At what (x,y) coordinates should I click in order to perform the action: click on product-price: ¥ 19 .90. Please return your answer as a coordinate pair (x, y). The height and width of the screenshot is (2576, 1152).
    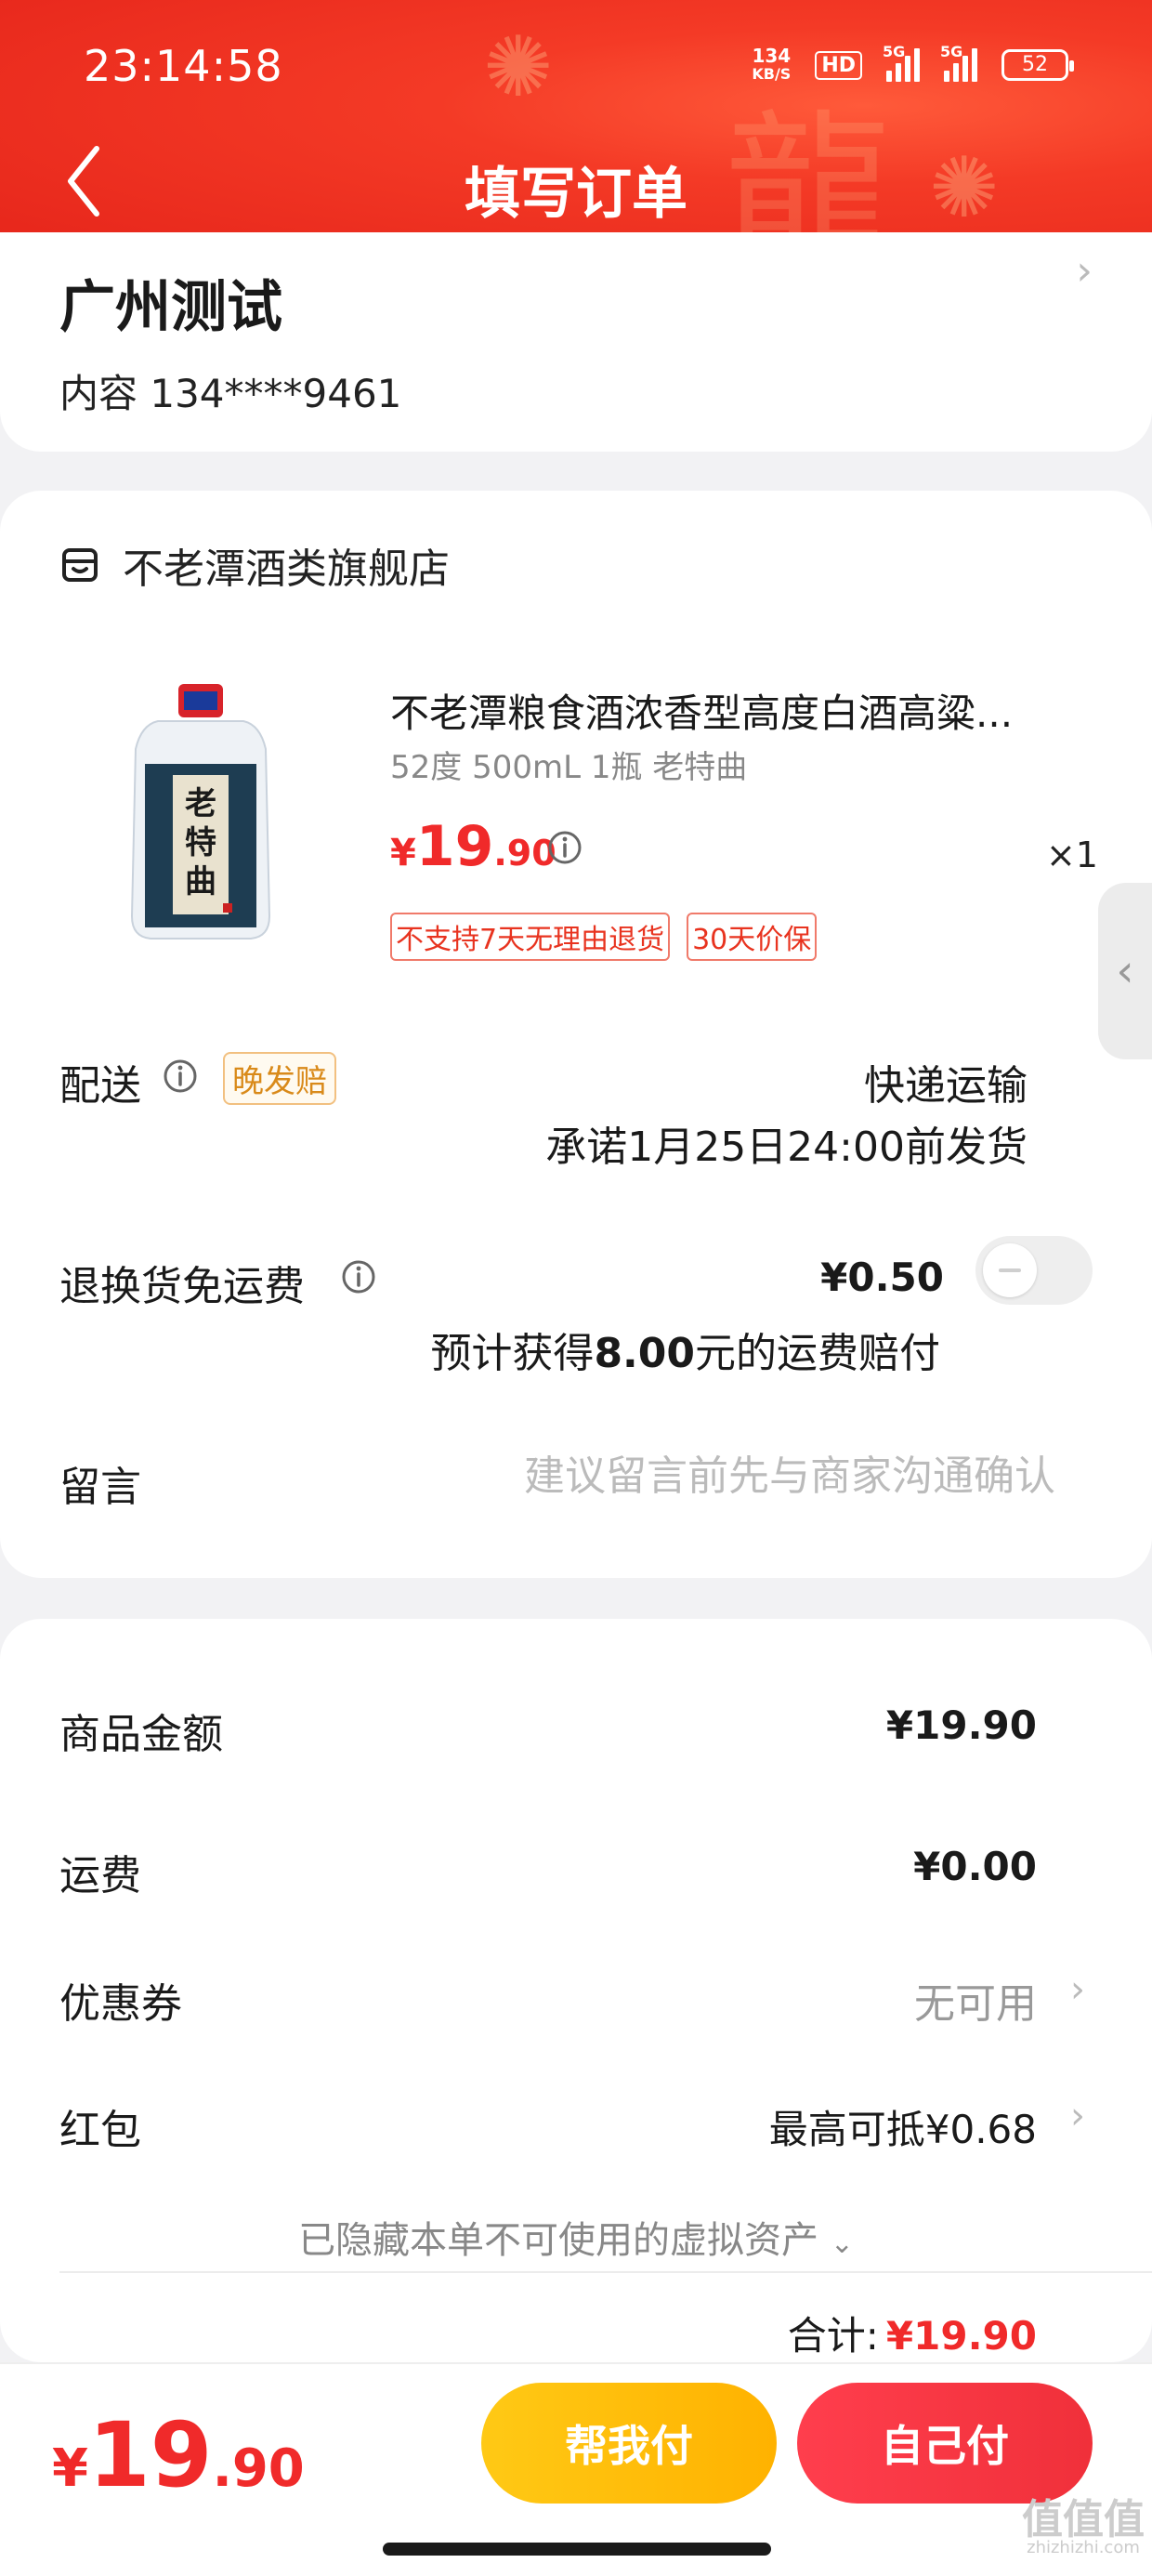
    Looking at the image, I should click on (473, 846).